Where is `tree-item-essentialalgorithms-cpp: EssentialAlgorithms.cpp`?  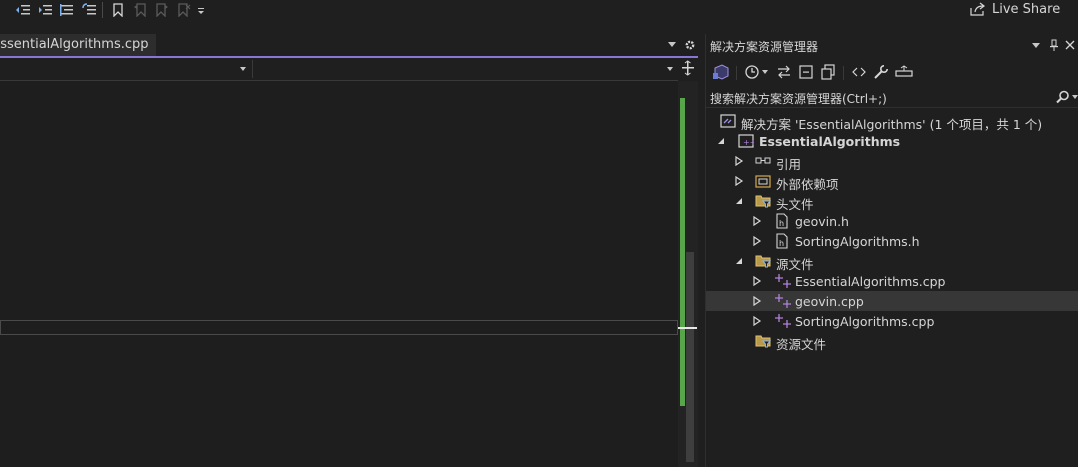
tree-item-essentialalgorithms-cpp: EssentialAlgorithms.cpp is located at coordinates (892, 281).